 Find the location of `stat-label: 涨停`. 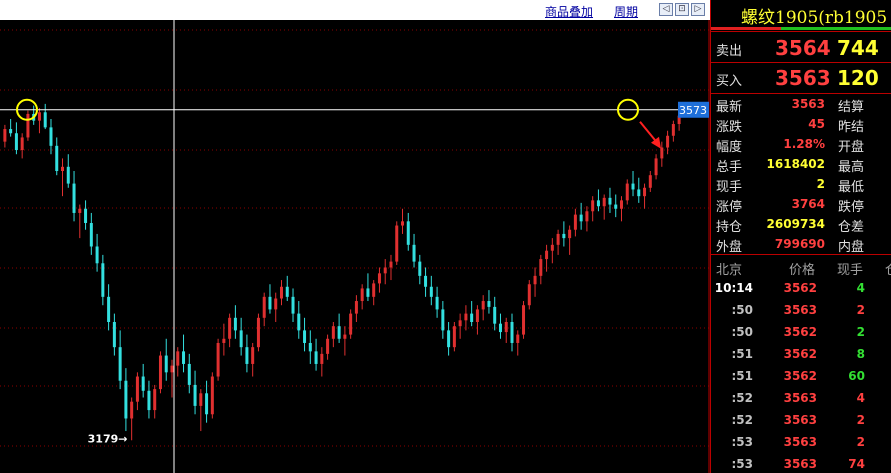

stat-label: 涨停 is located at coordinates (729, 207).